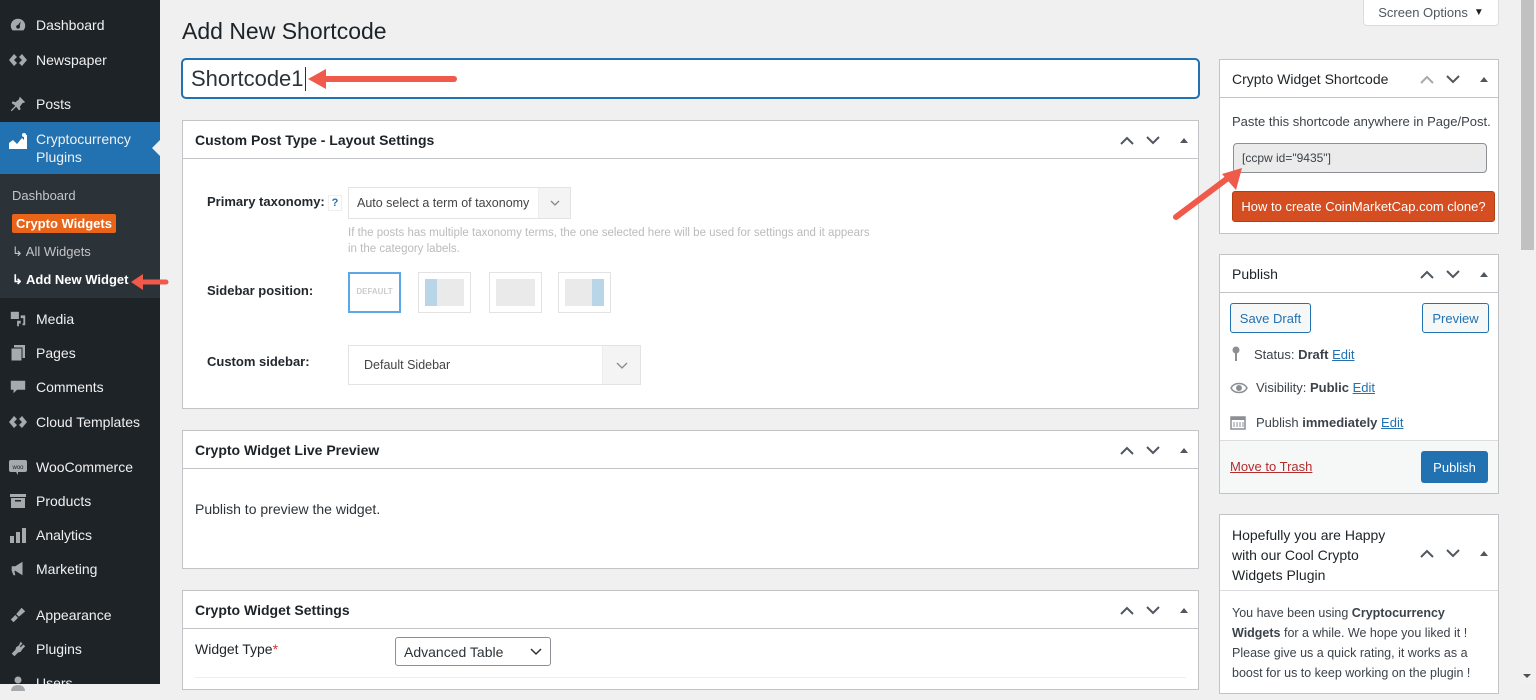 The width and height of the screenshot is (1536, 700). What do you see at coordinates (80, 353) in the screenshot?
I see `sidebar-item-pages: Pages` at bounding box center [80, 353].